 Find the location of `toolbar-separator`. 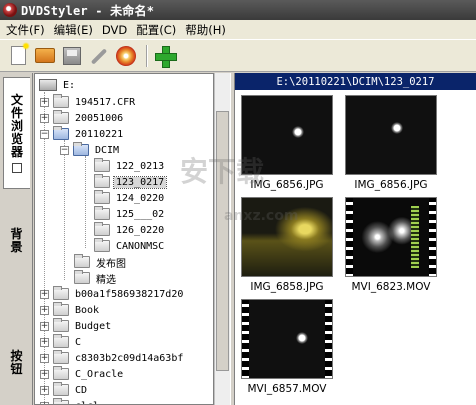

toolbar-separator is located at coordinates (147, 55).